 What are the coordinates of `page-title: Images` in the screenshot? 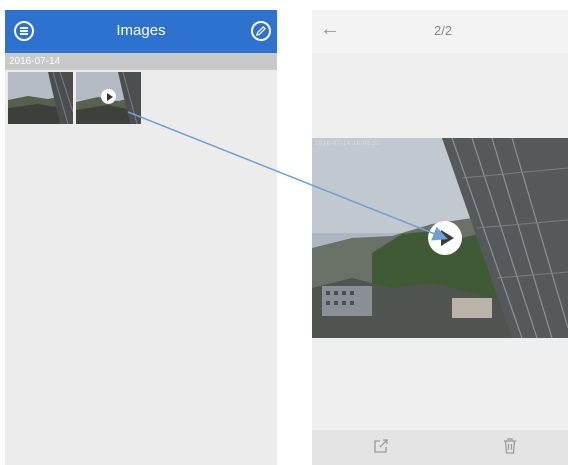 It's located at (141, 30).